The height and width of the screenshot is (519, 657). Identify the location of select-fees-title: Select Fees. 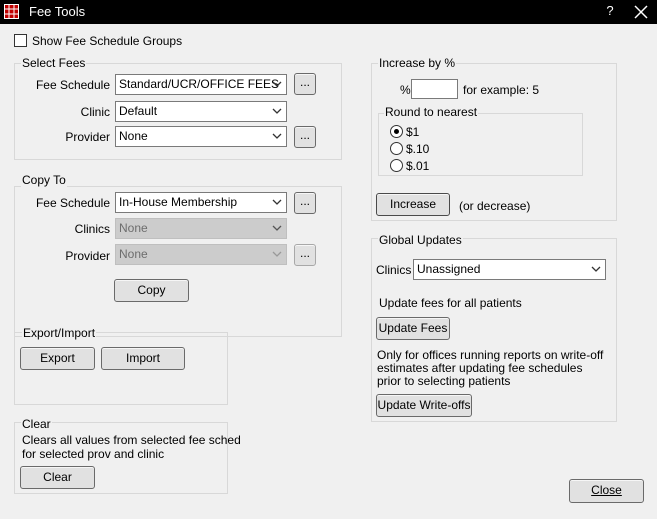
(54, 63).